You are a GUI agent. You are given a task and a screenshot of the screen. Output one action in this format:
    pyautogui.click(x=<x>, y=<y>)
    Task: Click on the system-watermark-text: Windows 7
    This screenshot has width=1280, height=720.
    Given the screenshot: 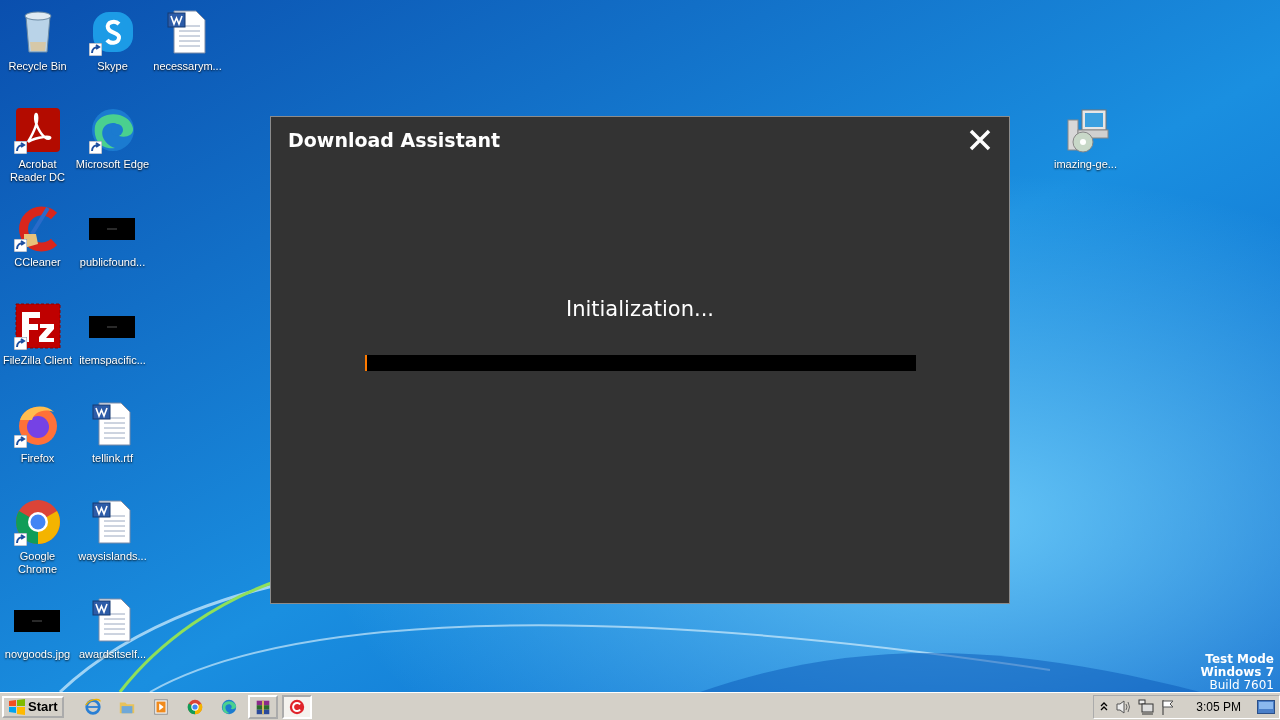 What is the action you would take?
    pyautogui.click(x=1237, y=672)
    